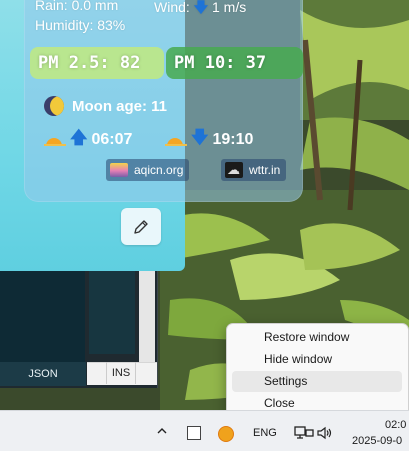  Describe the element at coordinates (377, 441) in the screenshot. I see `clock-date: 2025-09-0` at that location.